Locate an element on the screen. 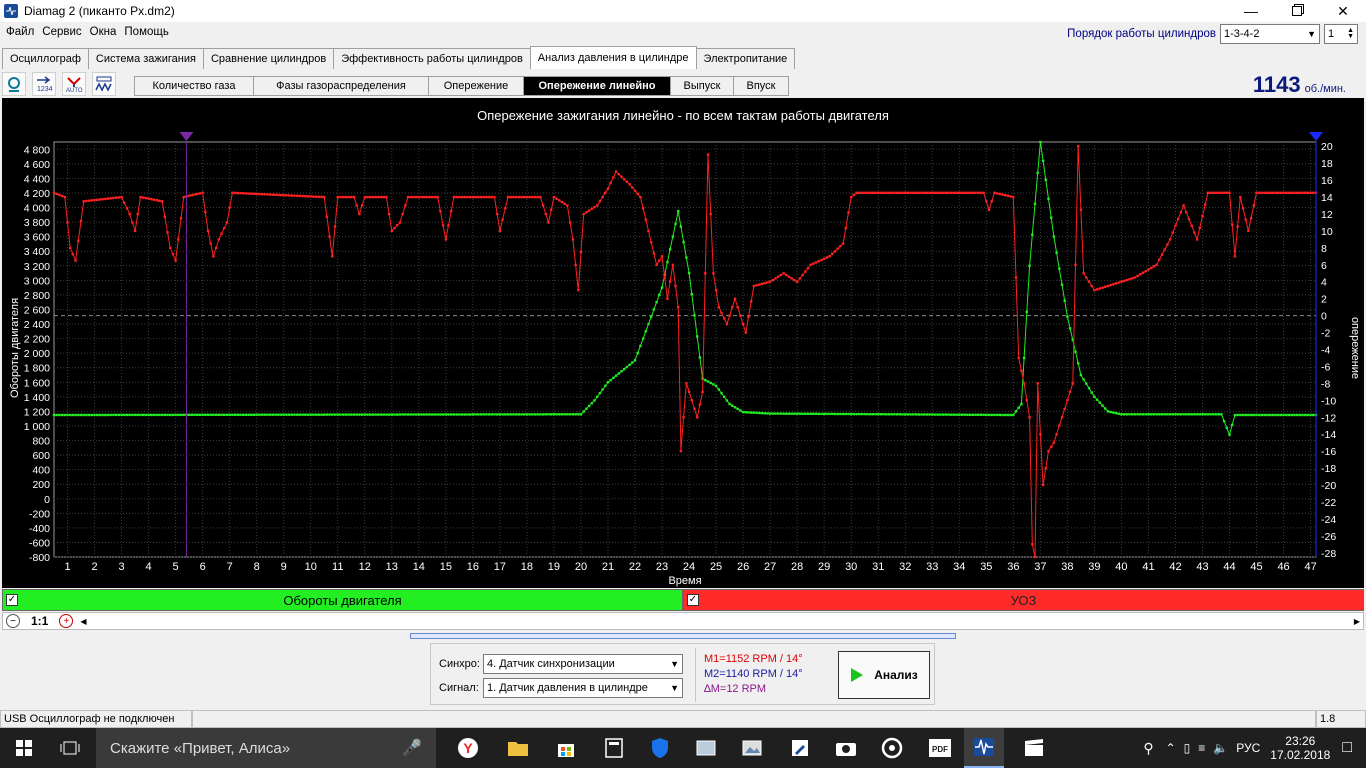  taskbar-camera is located at coordinates (846, 748).